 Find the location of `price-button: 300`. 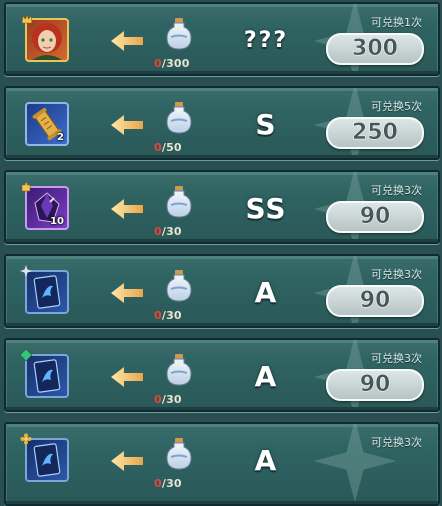

price-button: 300 is located at coordinates (375, 49).